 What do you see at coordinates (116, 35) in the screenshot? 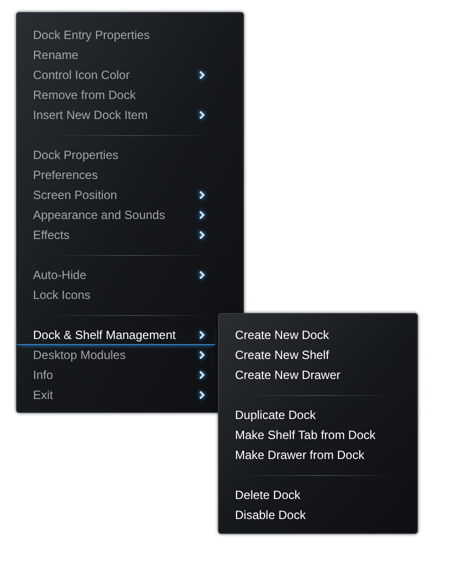
I see `menu-item: Dock Entry Properties` at bounding box center [116, 35].